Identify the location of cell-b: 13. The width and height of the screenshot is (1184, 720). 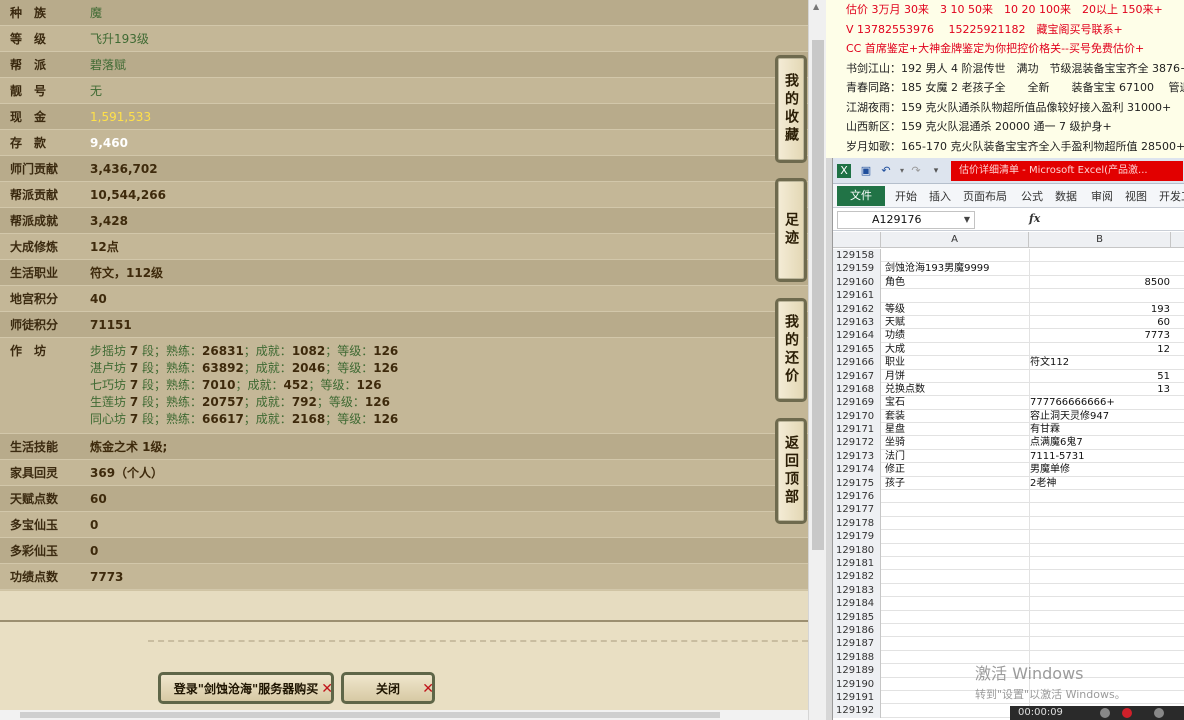
(1100, 389).